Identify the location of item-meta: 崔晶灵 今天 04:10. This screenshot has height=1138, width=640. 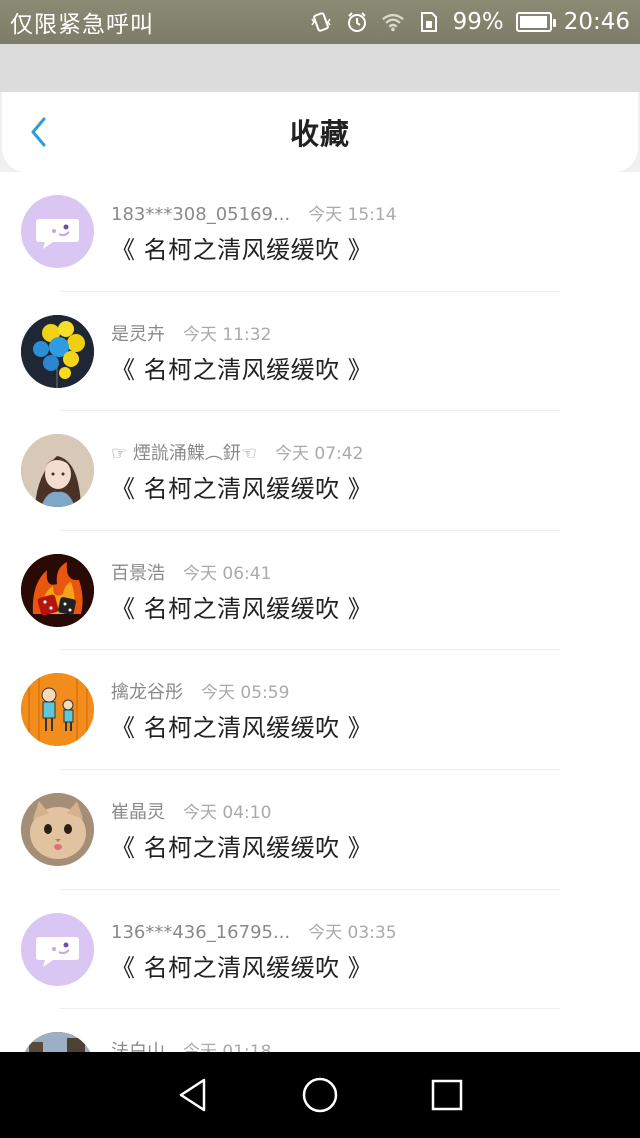
(191, 811).